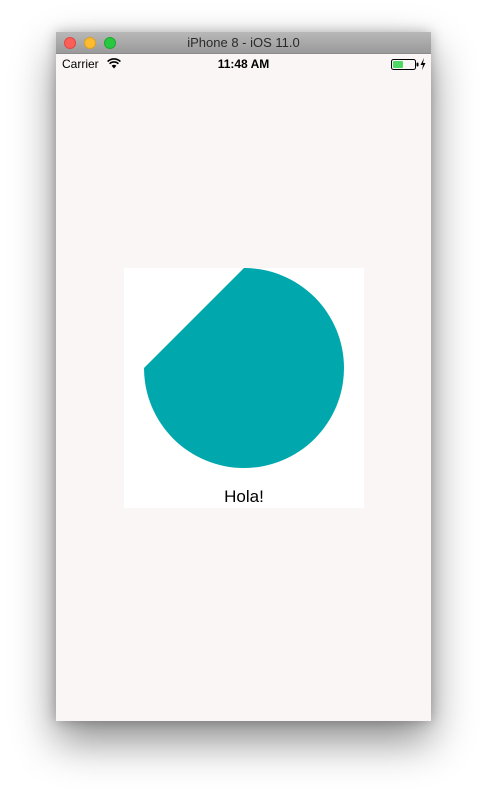  Describe the element at coordinates (405, 64) in the screenshot. I see `battery-icon` at that location.